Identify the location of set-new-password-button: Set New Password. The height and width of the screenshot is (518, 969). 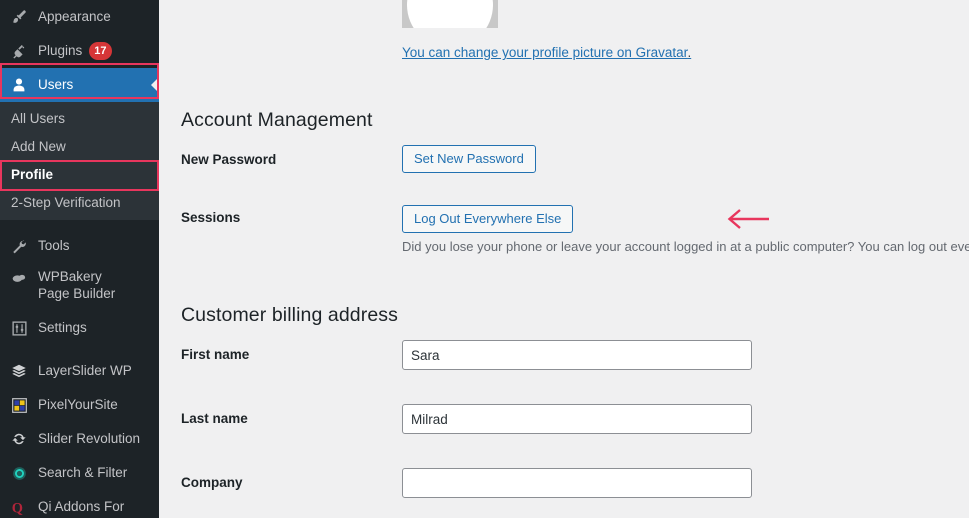
(469, 159).